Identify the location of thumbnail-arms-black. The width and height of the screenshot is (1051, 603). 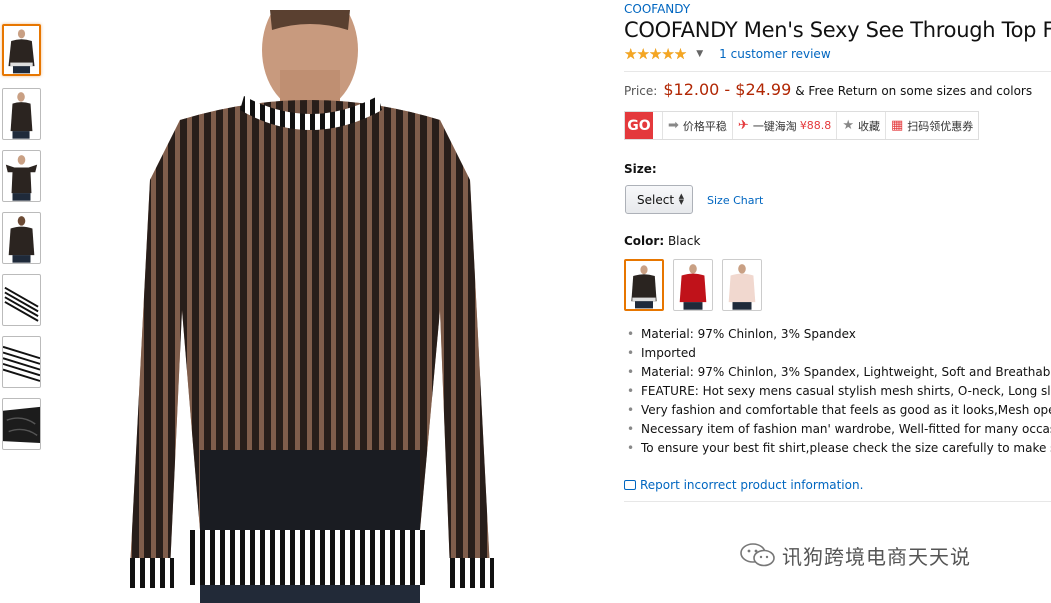
(21, 176).